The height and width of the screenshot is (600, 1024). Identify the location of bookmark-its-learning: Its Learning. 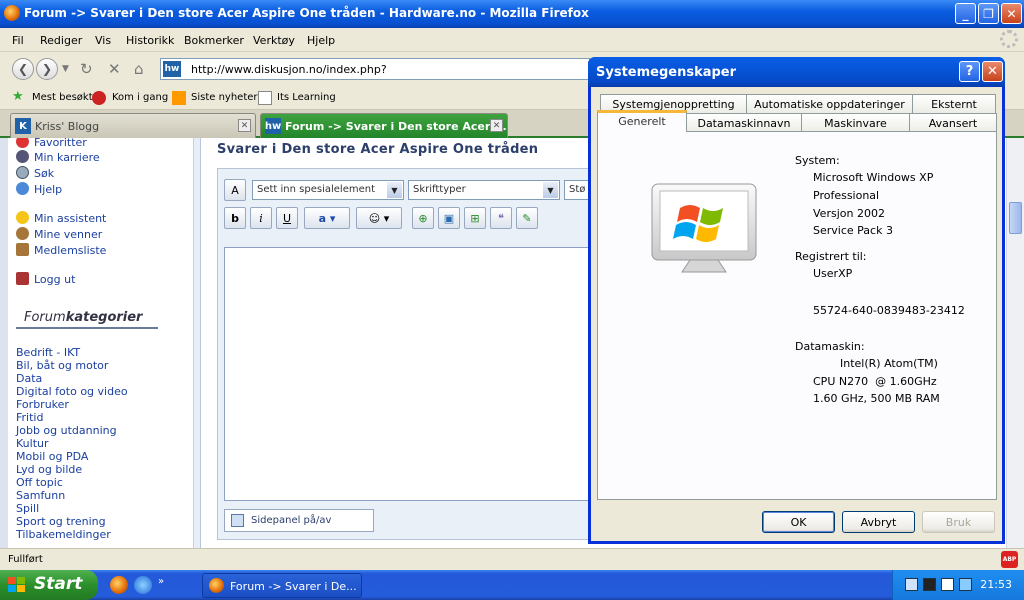
(306, 97).